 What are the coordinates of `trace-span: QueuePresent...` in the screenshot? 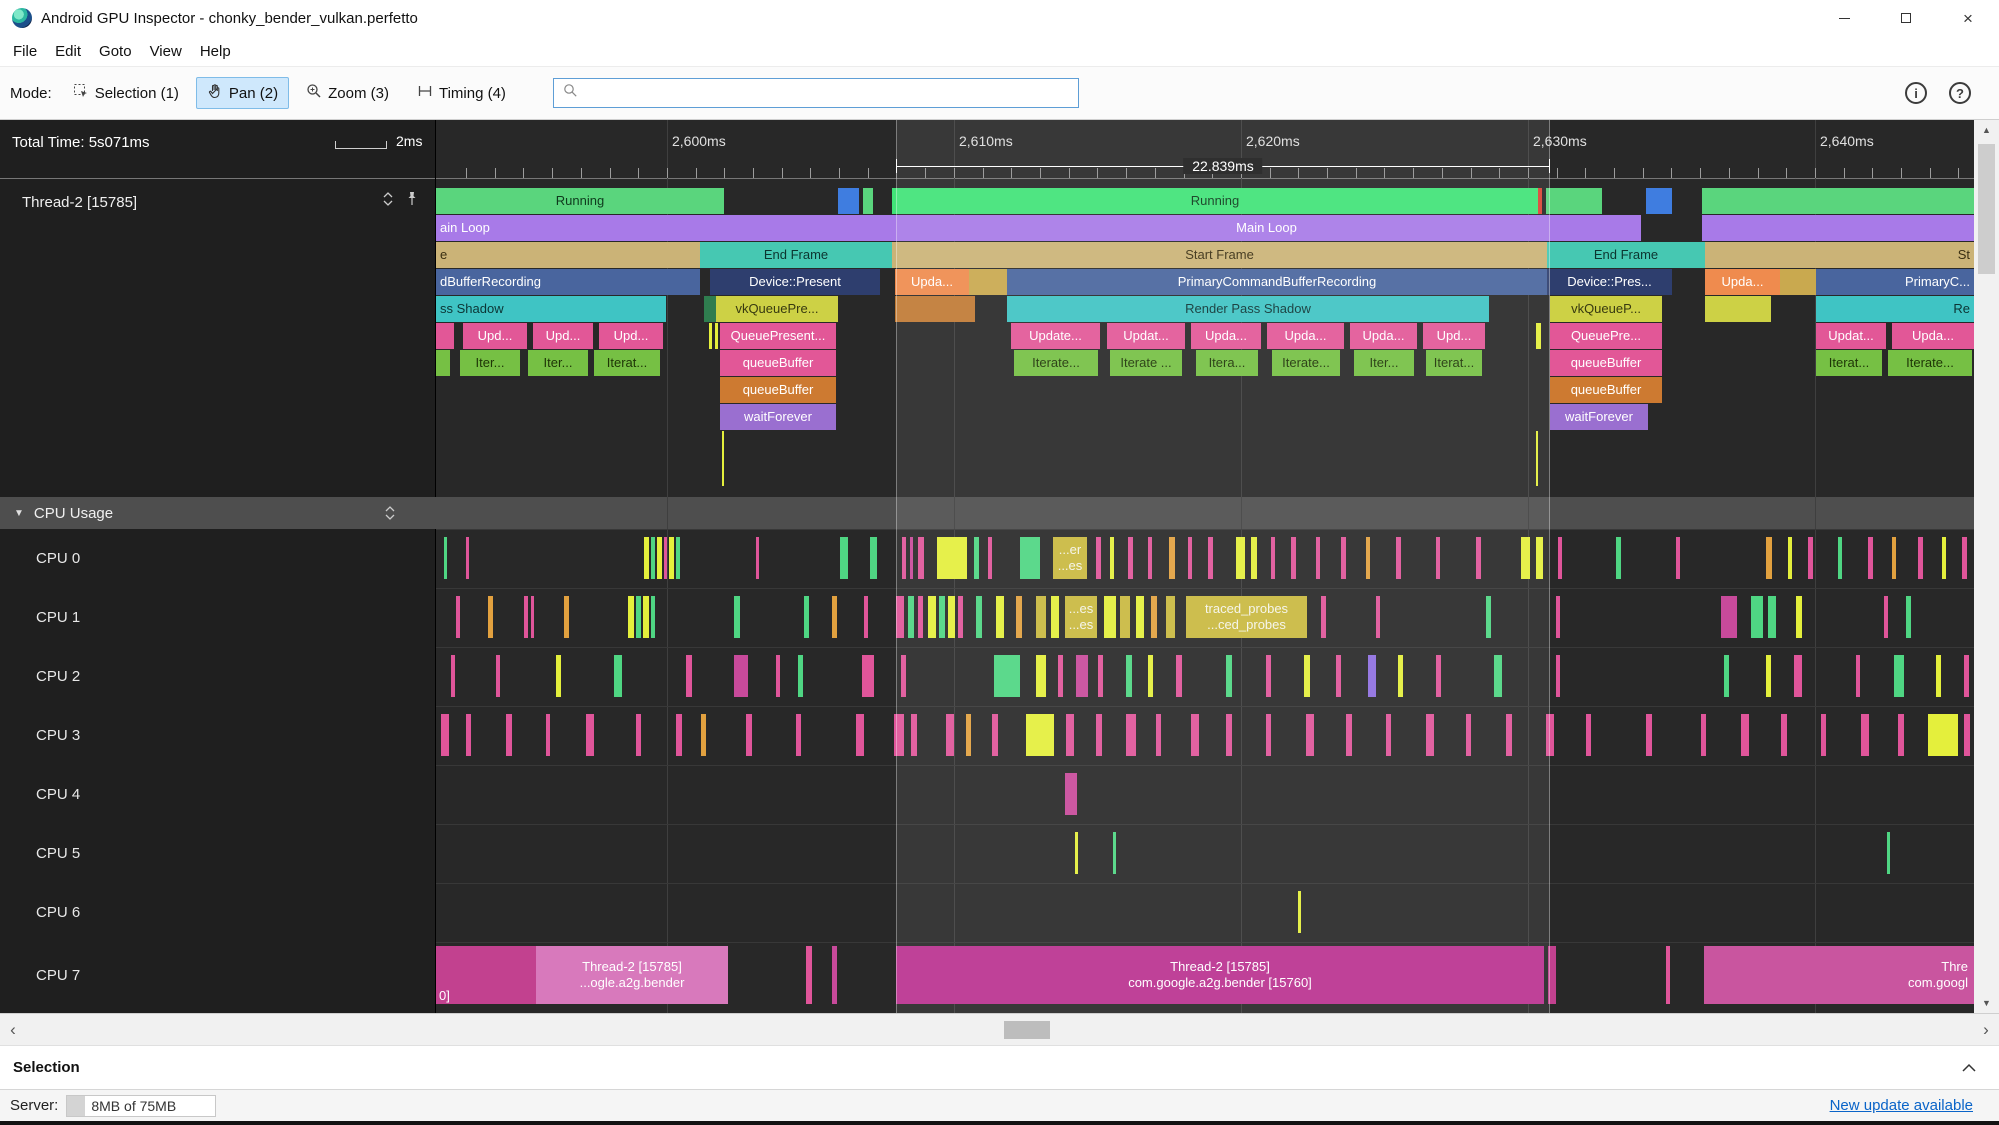 It's located at (778, 336).